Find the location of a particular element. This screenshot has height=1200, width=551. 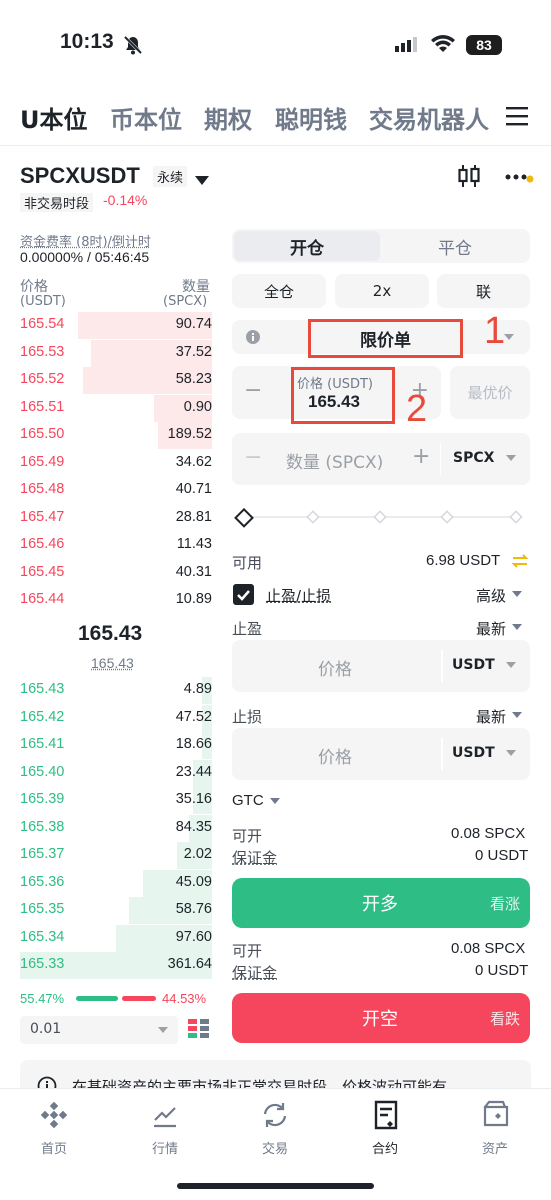

candlestick-chart-icon is located at coordinates (469, 178).